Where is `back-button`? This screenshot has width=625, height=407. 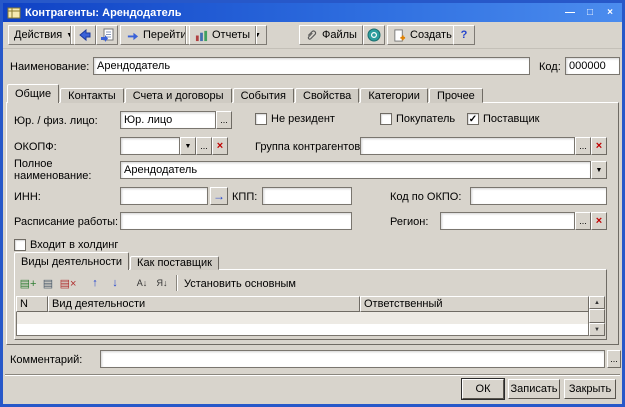 back-button is located at coordinates (85, 35).